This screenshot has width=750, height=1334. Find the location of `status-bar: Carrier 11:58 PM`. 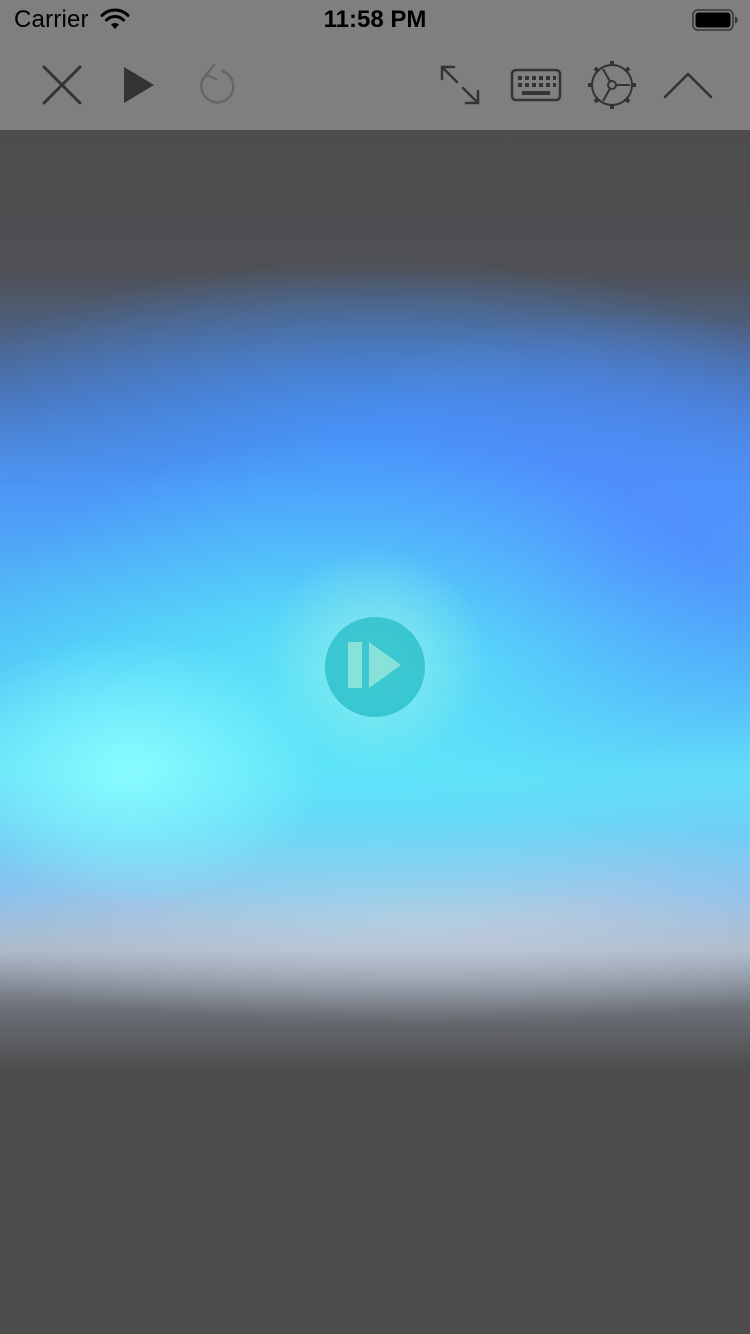

status-bar: Carrier 11:58 PM is located at coordinates (375, 20).